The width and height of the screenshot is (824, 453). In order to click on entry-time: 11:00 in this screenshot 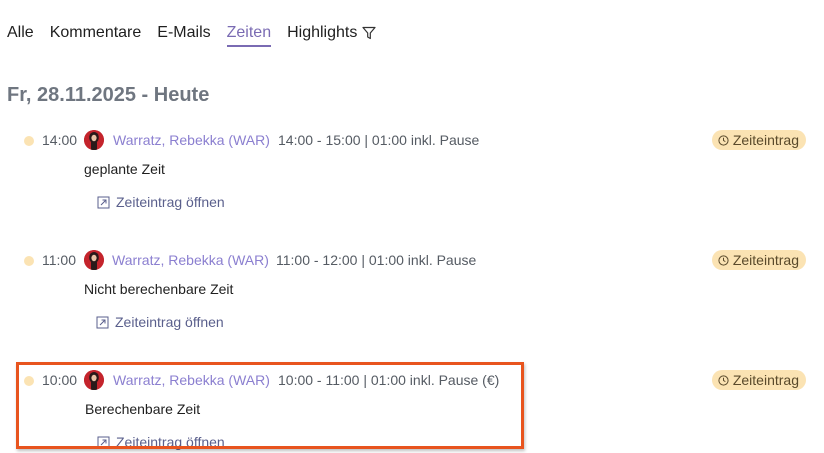, I will do `click(59, 260)`.